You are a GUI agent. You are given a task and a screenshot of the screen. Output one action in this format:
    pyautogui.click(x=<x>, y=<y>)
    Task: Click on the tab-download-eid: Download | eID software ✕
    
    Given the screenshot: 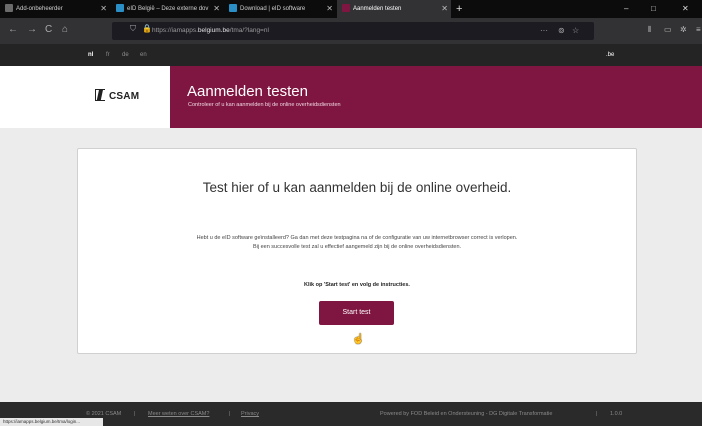 What is the action you would take?
    pyautogui.click(x=280, y=9)
    